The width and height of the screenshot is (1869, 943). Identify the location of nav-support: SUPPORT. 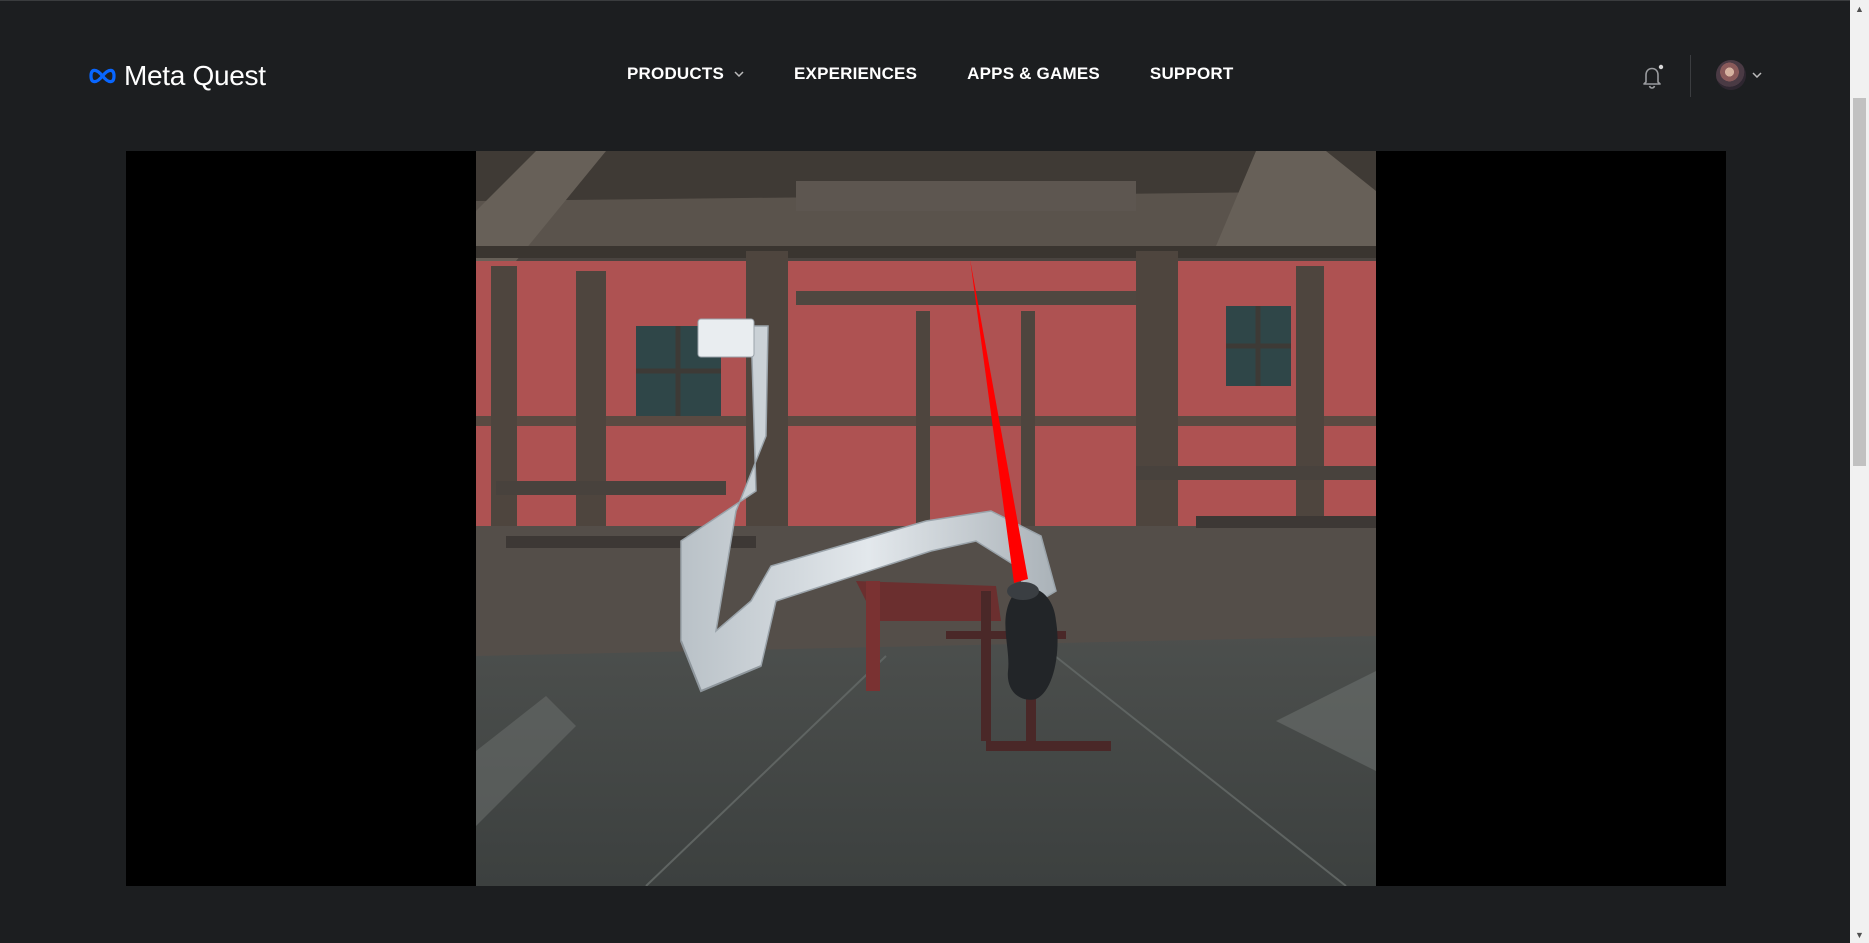
(1192, 74).